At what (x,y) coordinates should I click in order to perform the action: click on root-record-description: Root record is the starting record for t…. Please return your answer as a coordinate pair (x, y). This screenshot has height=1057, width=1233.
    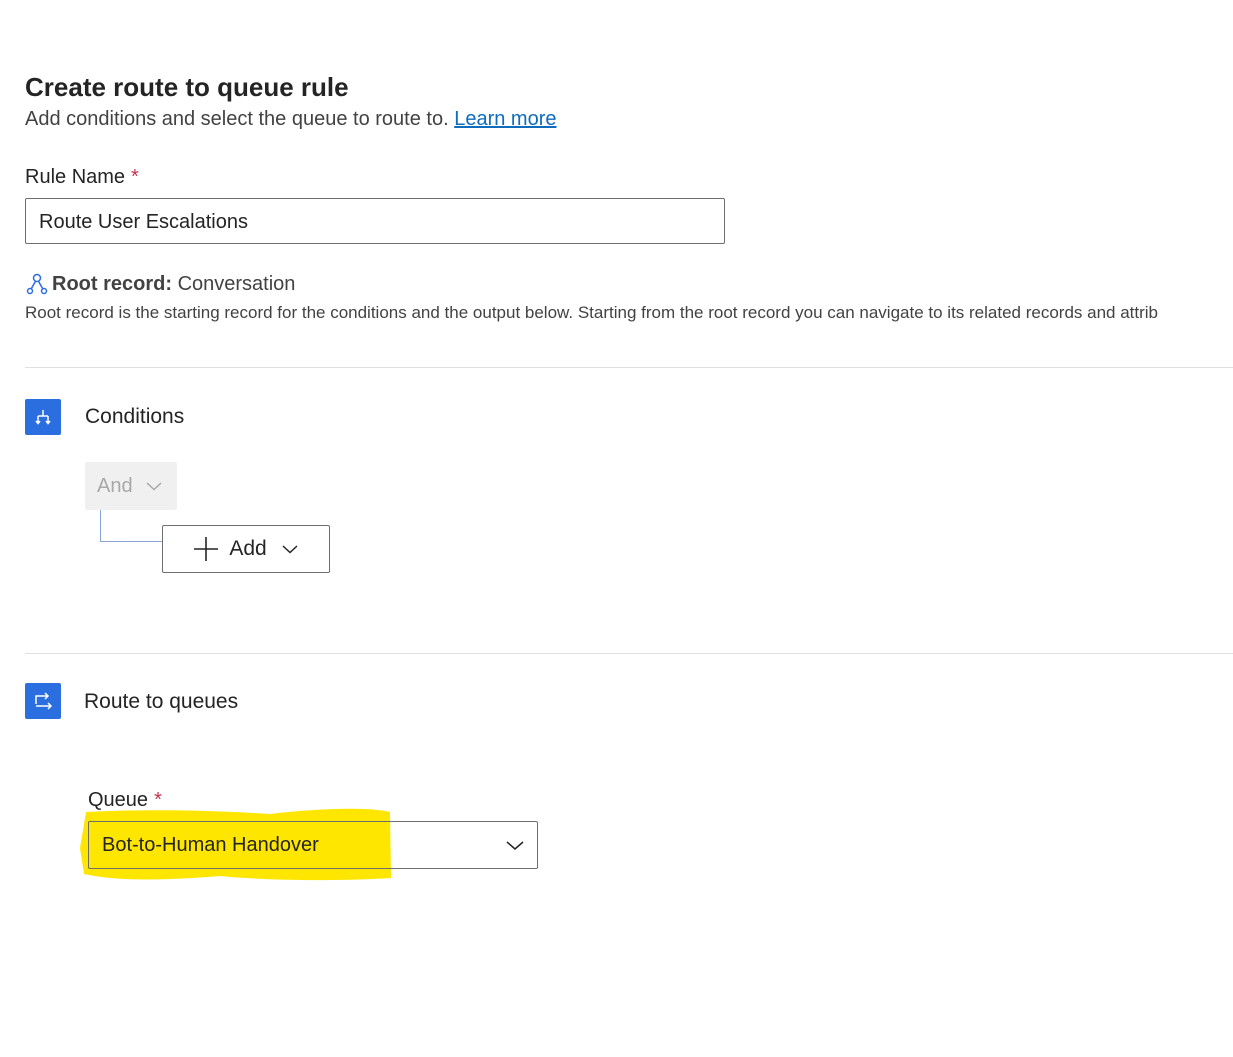
    Looking at the image, I should click on (592, 312).